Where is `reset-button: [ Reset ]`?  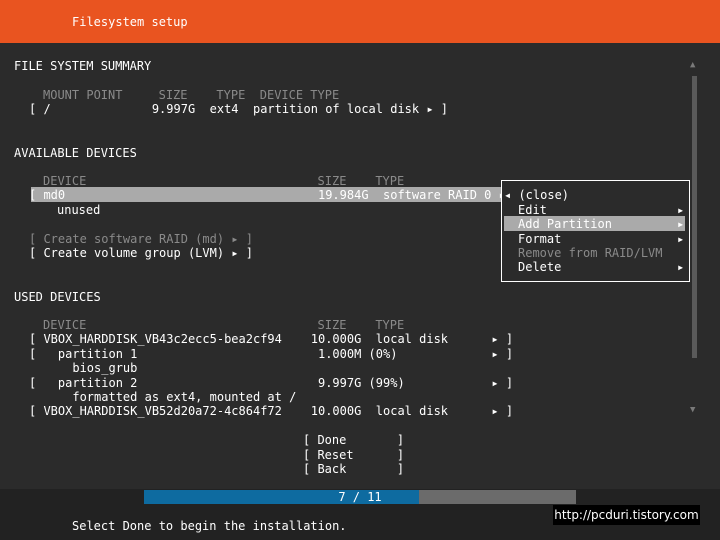
reset-button: [ Reset ] is located at coordinates (353, 455).